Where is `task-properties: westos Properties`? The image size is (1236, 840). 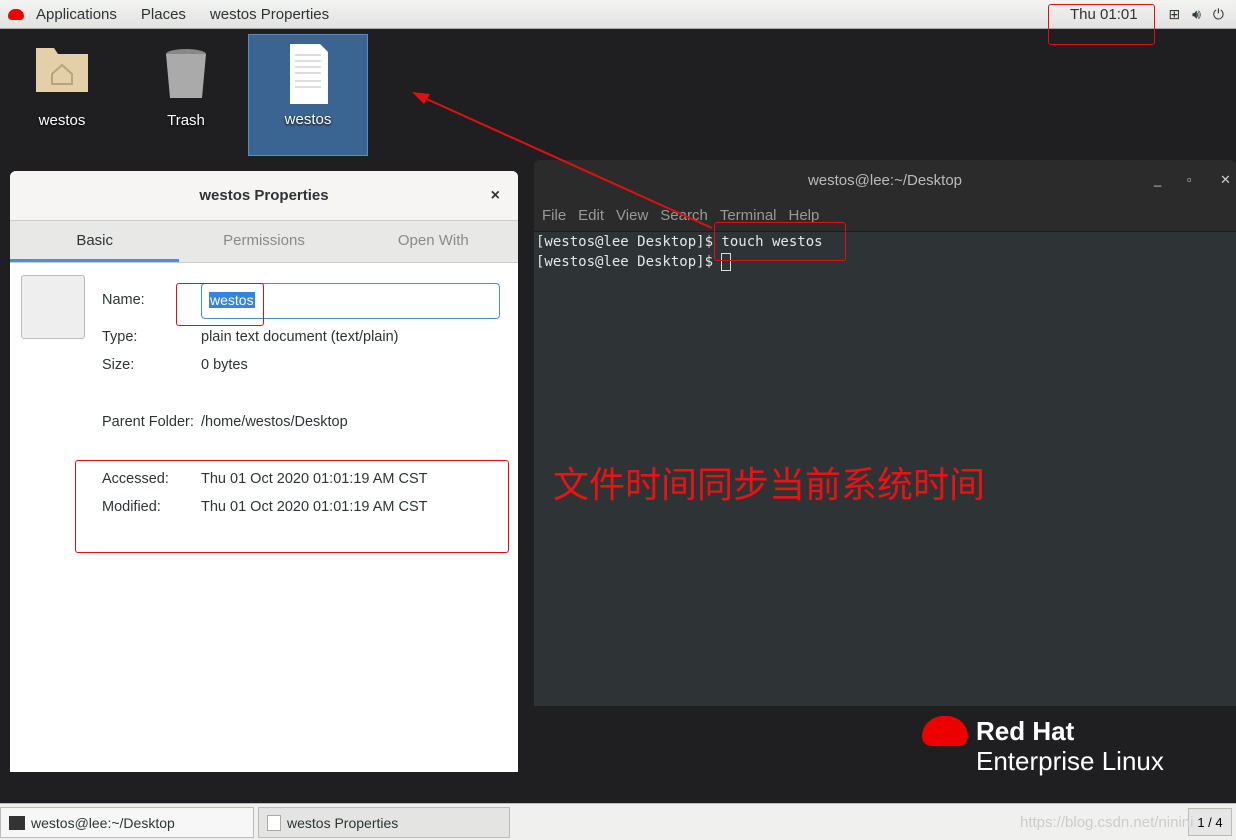 task-properties: westos Properties is located at coordinates (384, 822).